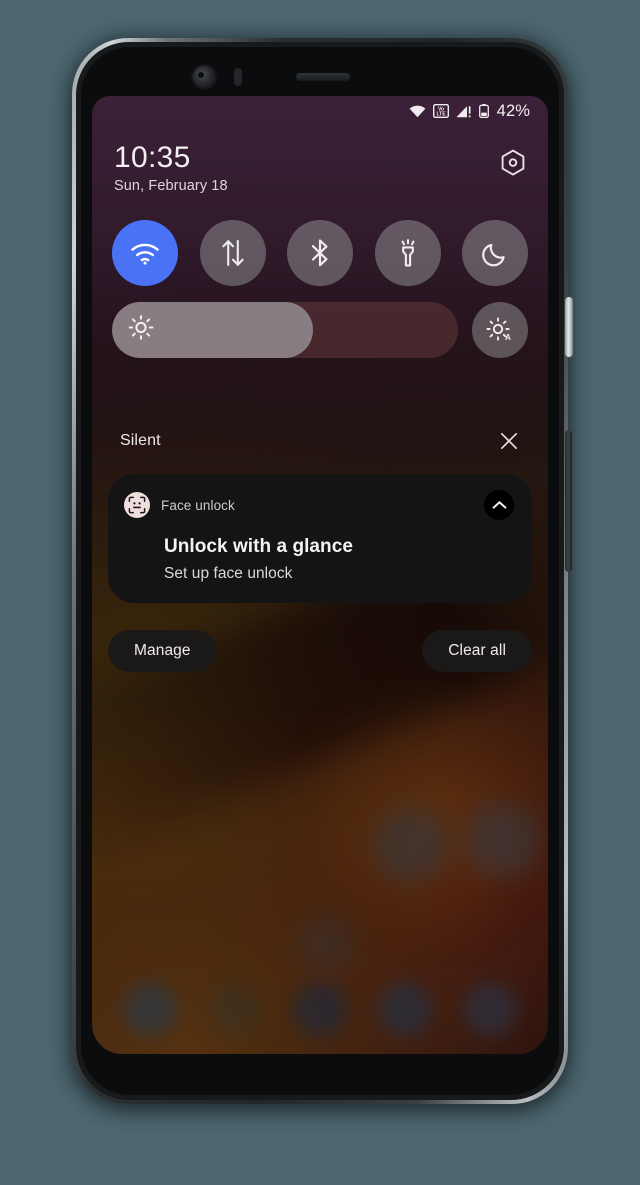 The height and width of the screenshot is (1185, 640). I want to click on battery-icon, so click(483, 111).